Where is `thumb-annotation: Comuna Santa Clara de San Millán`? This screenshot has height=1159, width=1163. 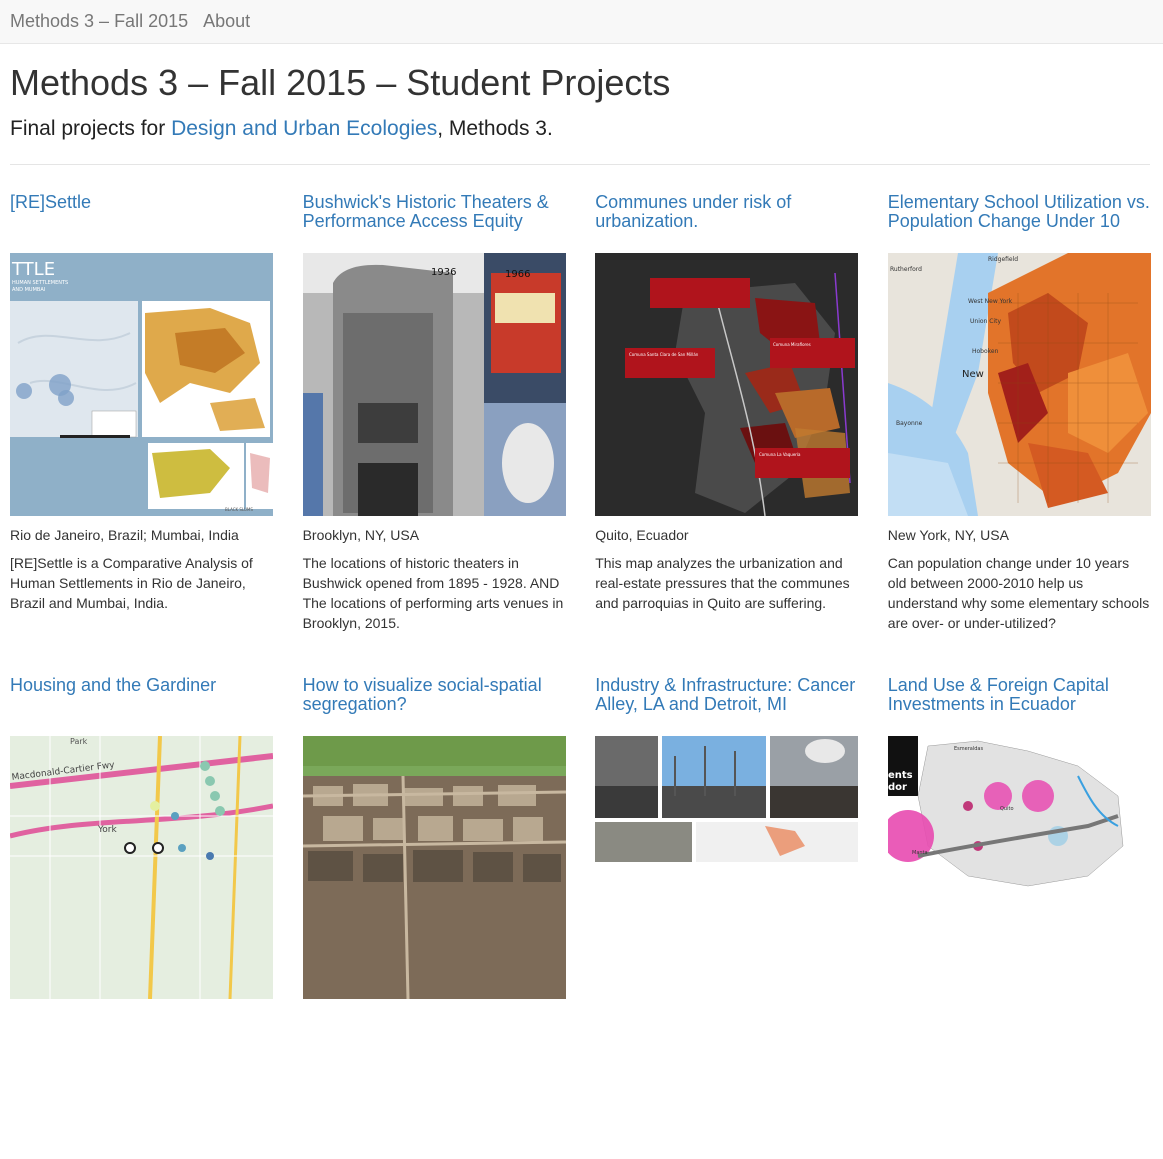 thumb-annotation: Comuna Santa Clara de San Millán is located at coordinates (664, 354).